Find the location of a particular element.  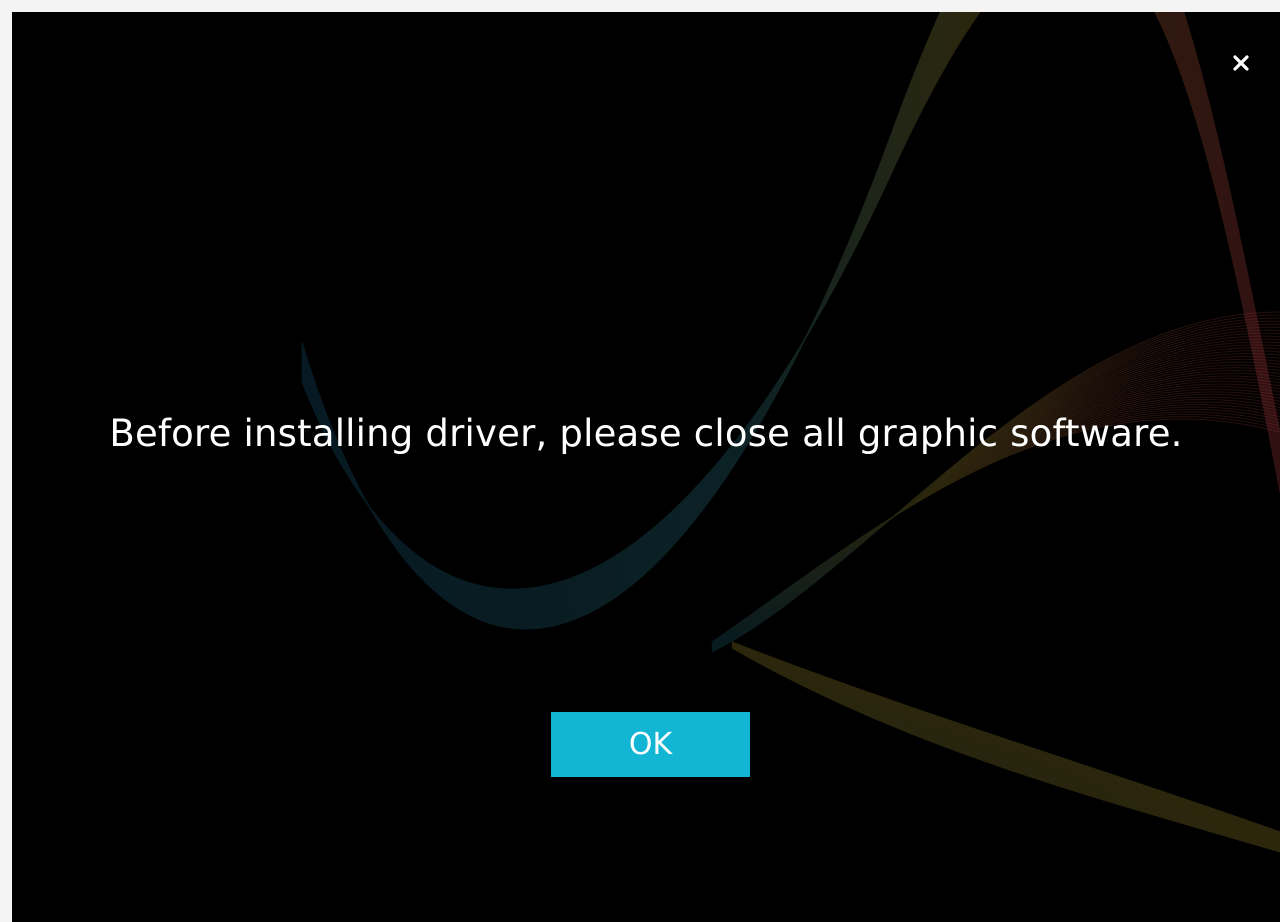

close-icon is located at coordinates (1241, 63).